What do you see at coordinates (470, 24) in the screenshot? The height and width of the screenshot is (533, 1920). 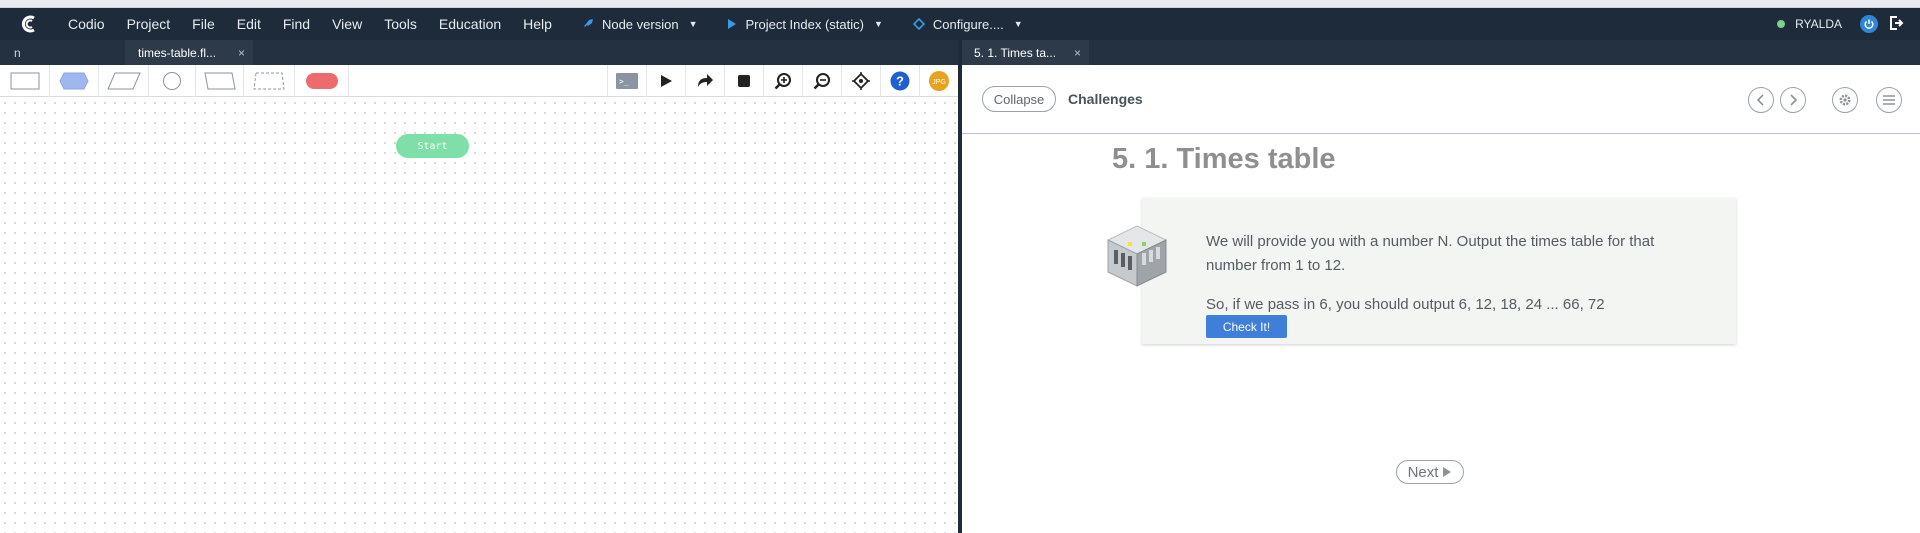 I see `menu-education: Education` at bounding box center [470, 24].